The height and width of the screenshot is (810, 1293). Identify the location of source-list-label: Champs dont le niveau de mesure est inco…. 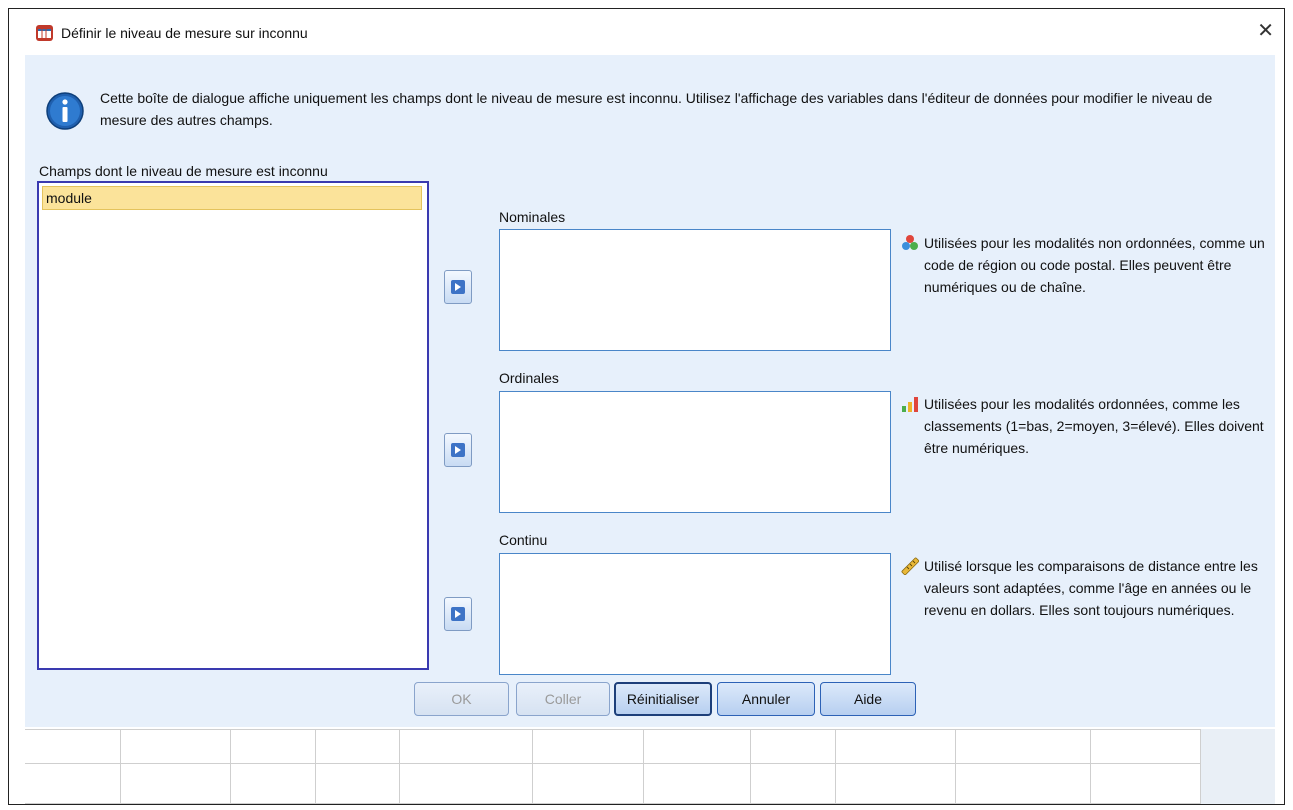
(183, 171).